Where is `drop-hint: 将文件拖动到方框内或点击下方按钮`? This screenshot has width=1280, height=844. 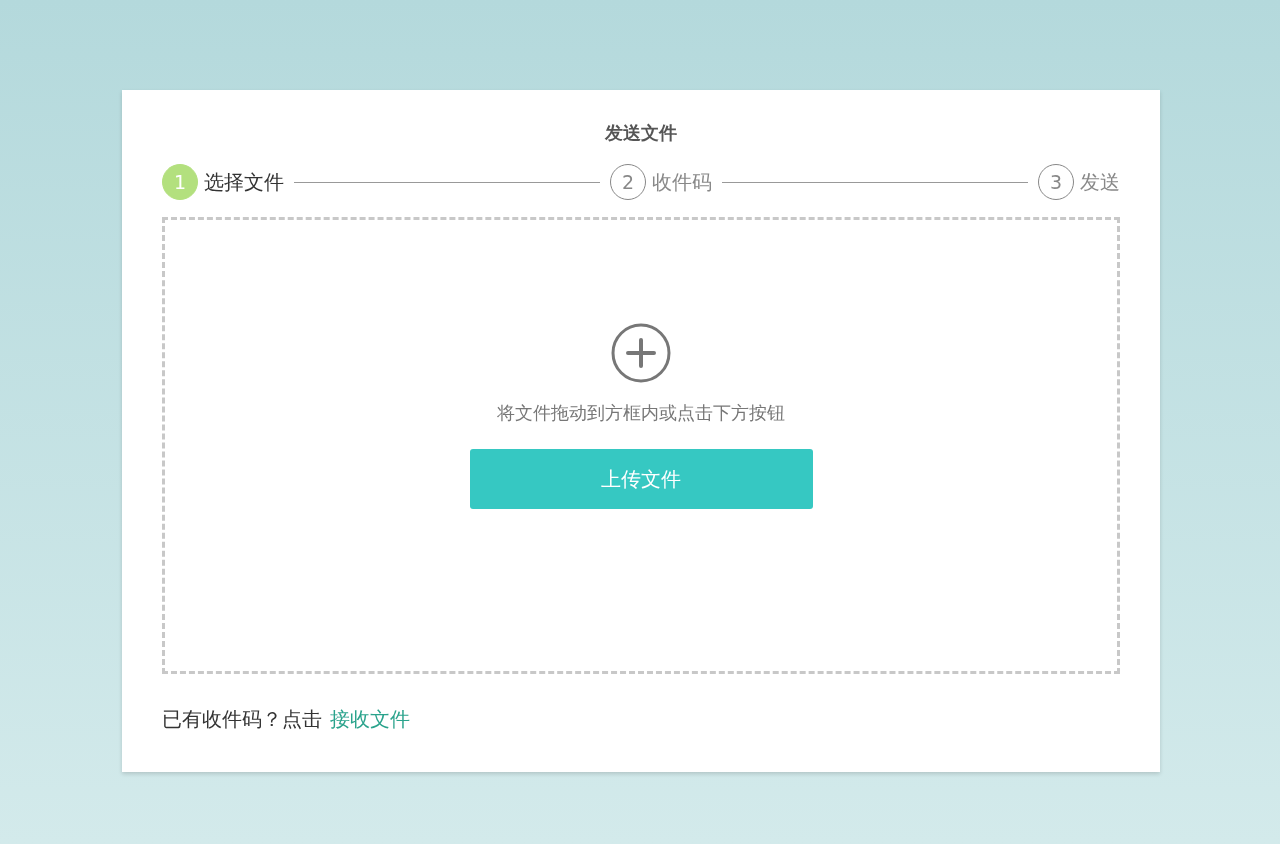 drop-hint: 将文件拖动到方框内或点击下方按钮 is located at coordinates (641, 413).